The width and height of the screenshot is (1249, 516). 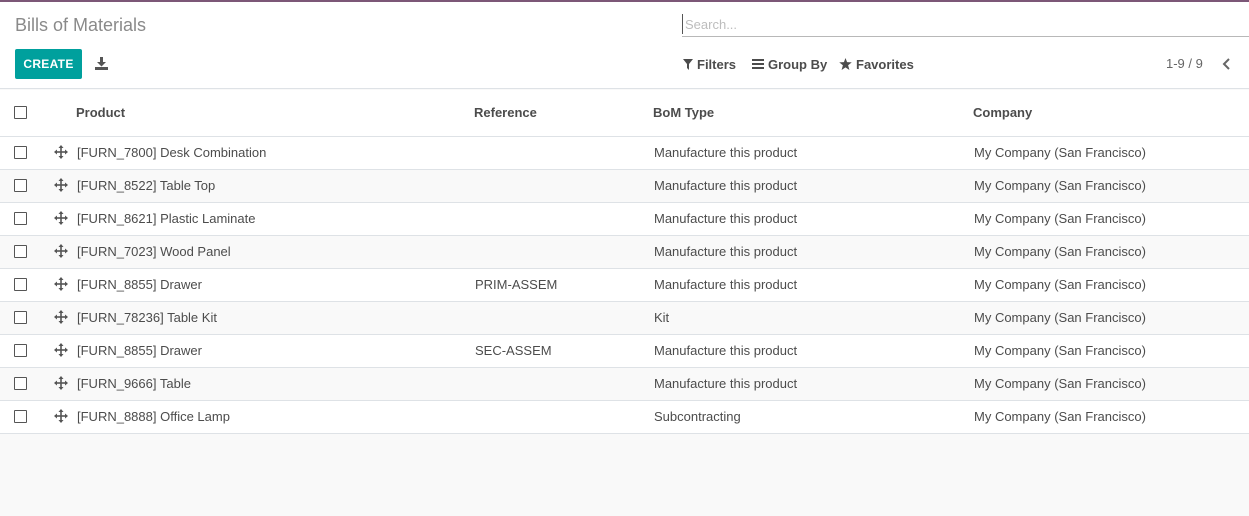 I want to click on chevron-left-icon, so click(x=1226, y=64).